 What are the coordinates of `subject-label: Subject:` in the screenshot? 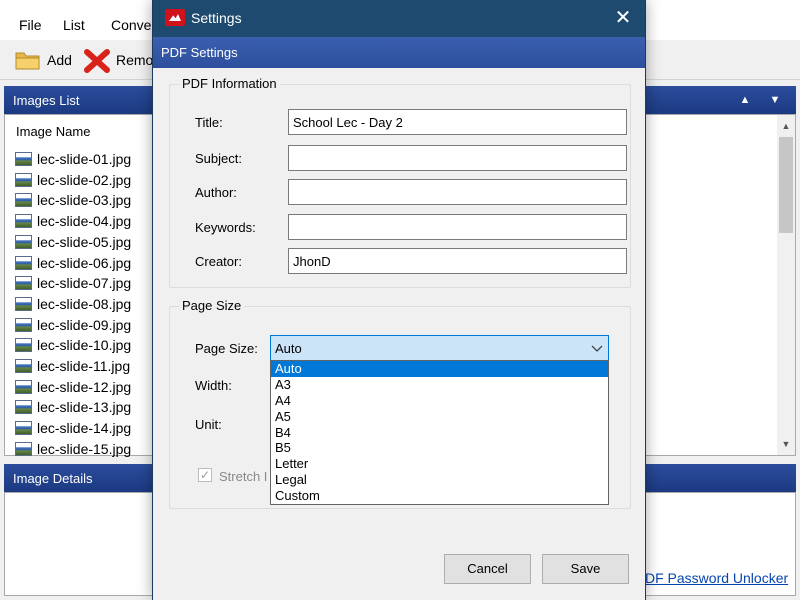 It's located at (218, 158).